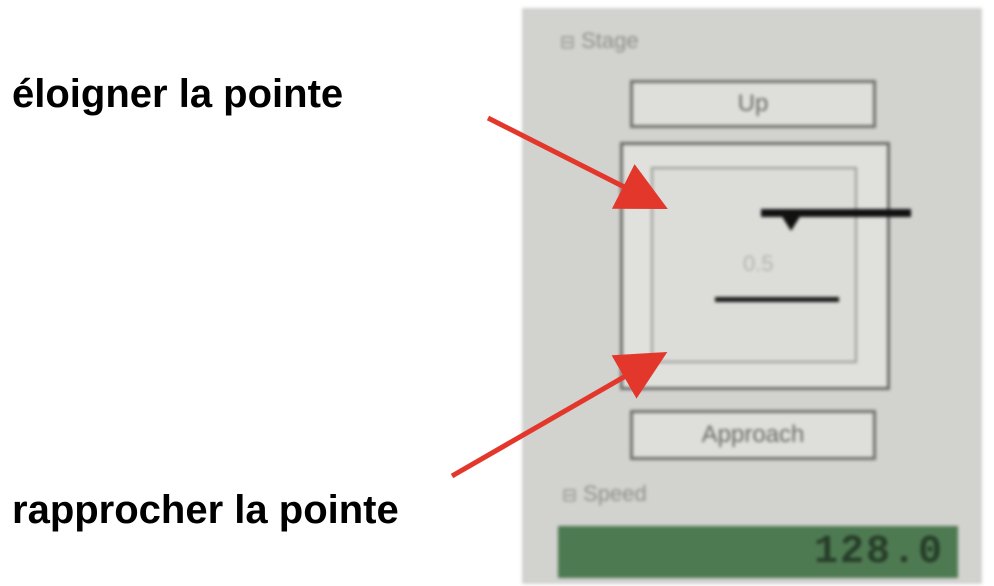  What do you see at coordinates (577, 162) in the screenshot?
I see `arrow-away` at bounding box center [577, 162].